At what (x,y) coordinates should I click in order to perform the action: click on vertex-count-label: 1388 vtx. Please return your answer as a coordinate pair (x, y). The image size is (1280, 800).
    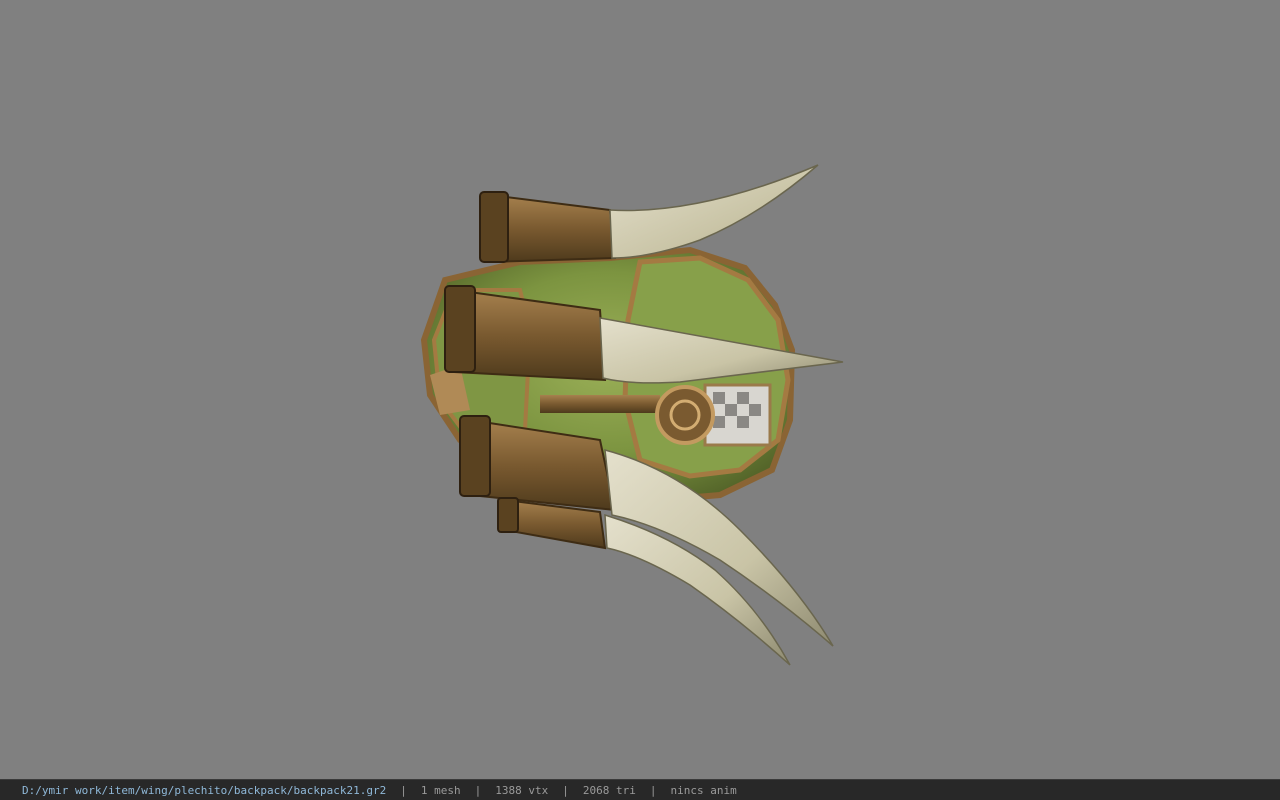
    Looking at the image, I should click on (522, 790).